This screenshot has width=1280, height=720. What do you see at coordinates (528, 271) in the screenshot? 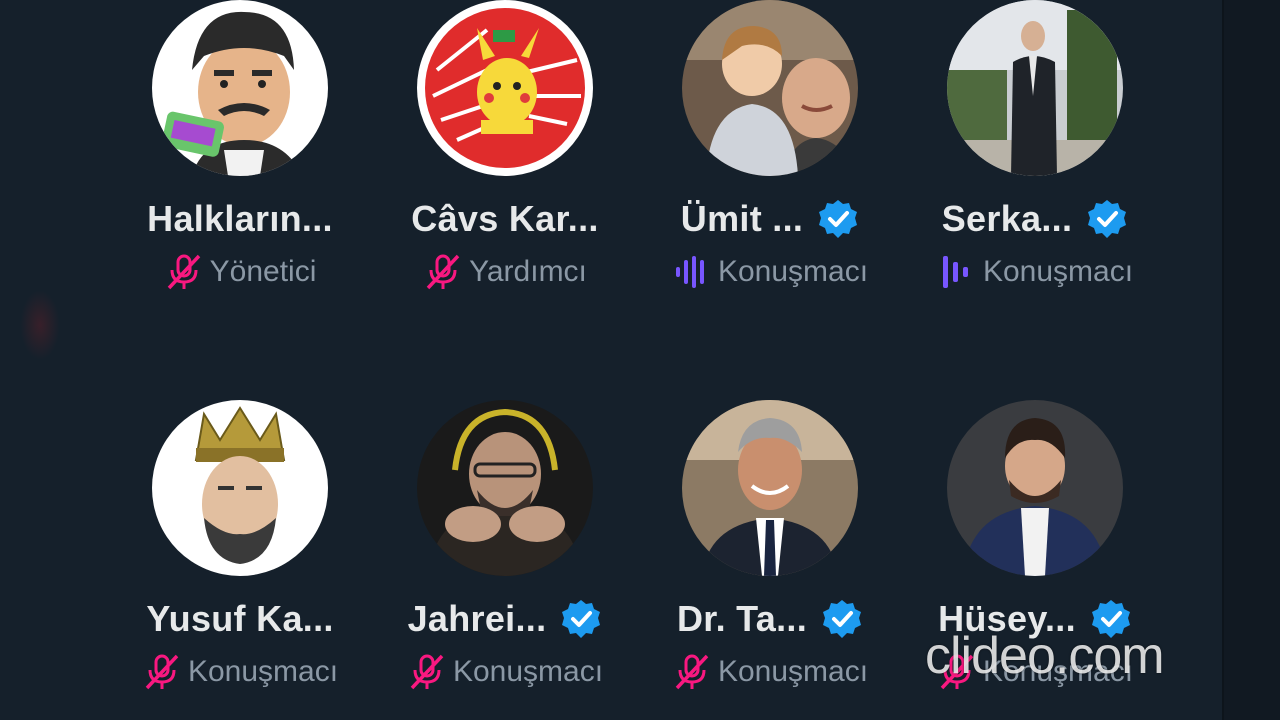
I see `participant-role: Yardımcı` at bounding box center [528, 271].